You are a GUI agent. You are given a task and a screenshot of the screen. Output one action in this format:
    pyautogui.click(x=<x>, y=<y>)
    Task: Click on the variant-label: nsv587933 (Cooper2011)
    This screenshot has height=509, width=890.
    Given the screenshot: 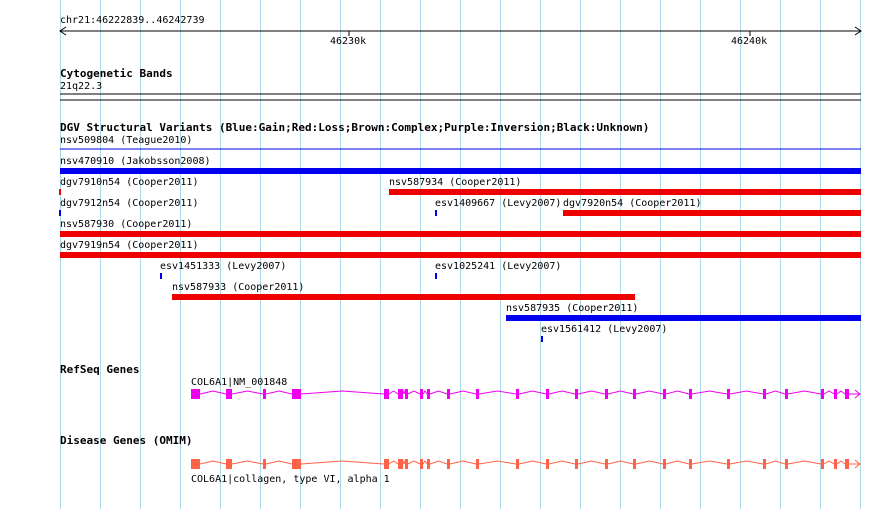 What is the action you would take?
    pyautogui.click(x=238, y=287)
    